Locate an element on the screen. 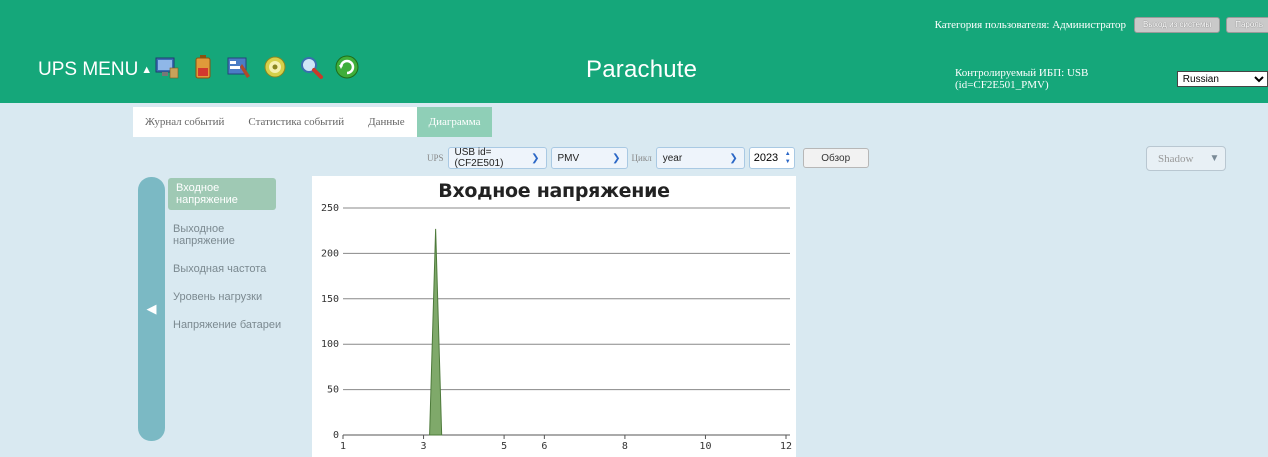 The image size is (1268, 457). side-menu-toggle: ◀ is located at coordinates (151, 309).